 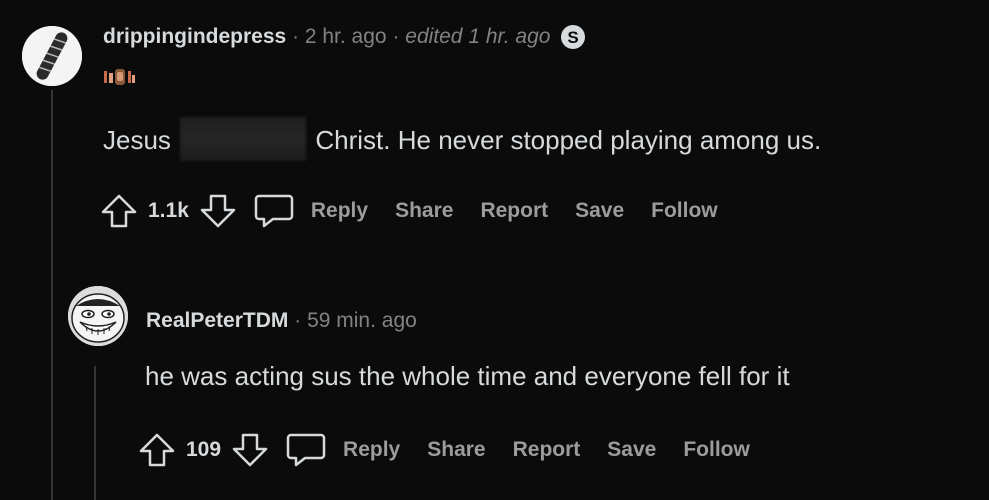 What do you see at coordinates (95, 433) in the screenshot?
I see `thread-line-reply` at bounding box center [95, 433].